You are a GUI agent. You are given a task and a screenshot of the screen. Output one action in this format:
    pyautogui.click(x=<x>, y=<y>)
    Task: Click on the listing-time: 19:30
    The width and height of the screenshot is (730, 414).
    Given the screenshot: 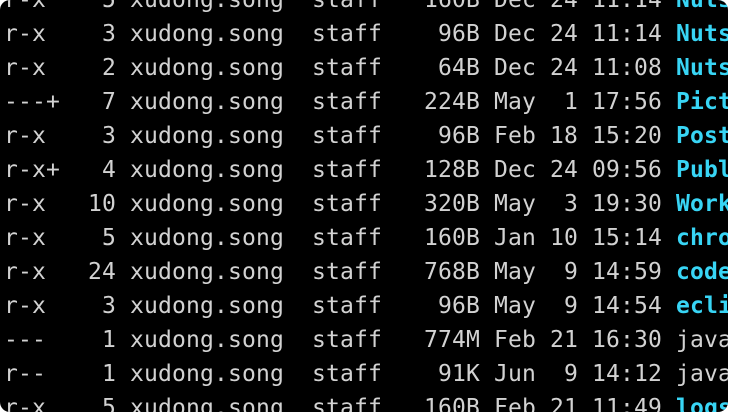 What is the action you would take?
    pyautogui.click(x=626, y=204)
    